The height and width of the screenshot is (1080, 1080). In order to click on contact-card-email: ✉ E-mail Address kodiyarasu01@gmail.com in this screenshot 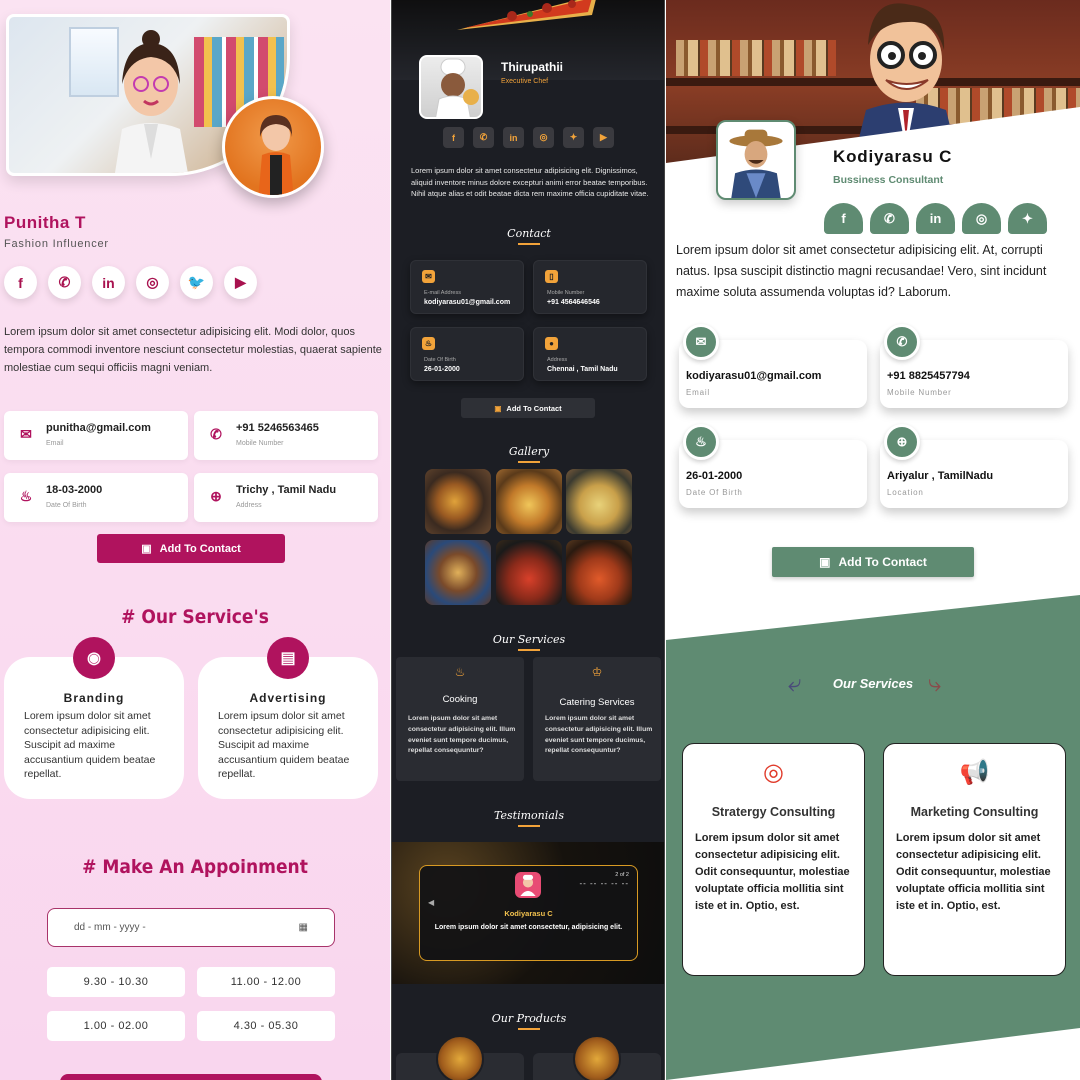, I will do `click(467, 287)`.